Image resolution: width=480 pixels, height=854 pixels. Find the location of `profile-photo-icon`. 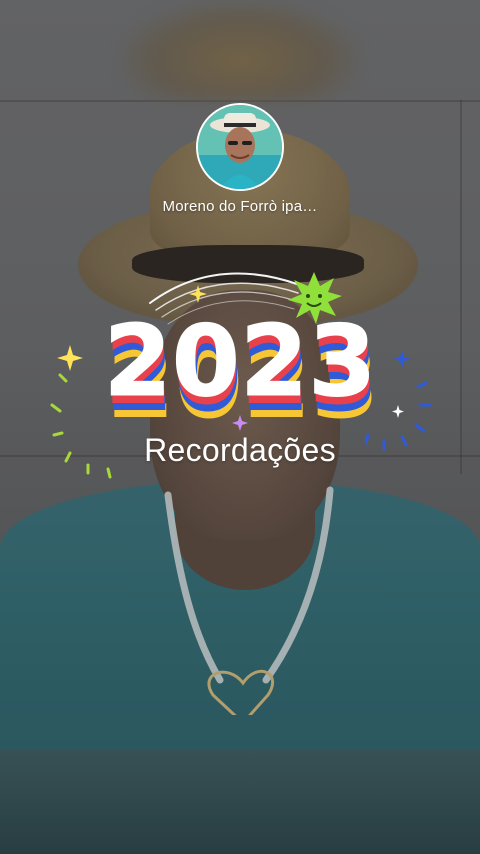

profile-photo-icon is located at coordinates (240, 147).